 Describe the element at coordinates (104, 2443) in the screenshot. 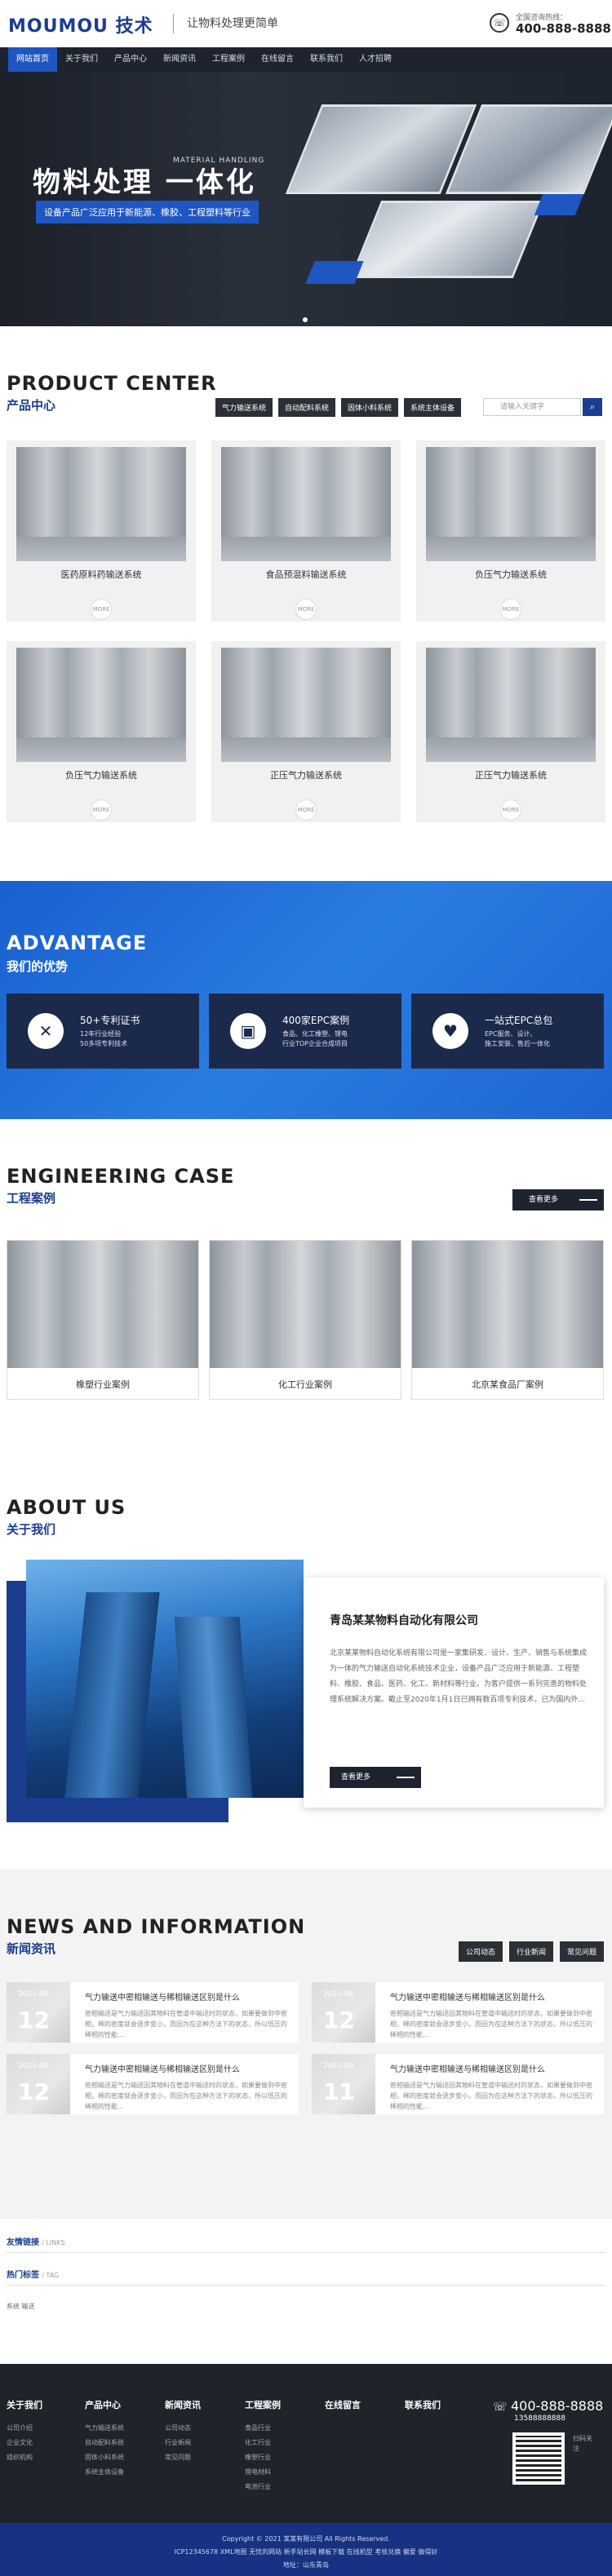

I see `footer-link: 自动配料系统` at that location.